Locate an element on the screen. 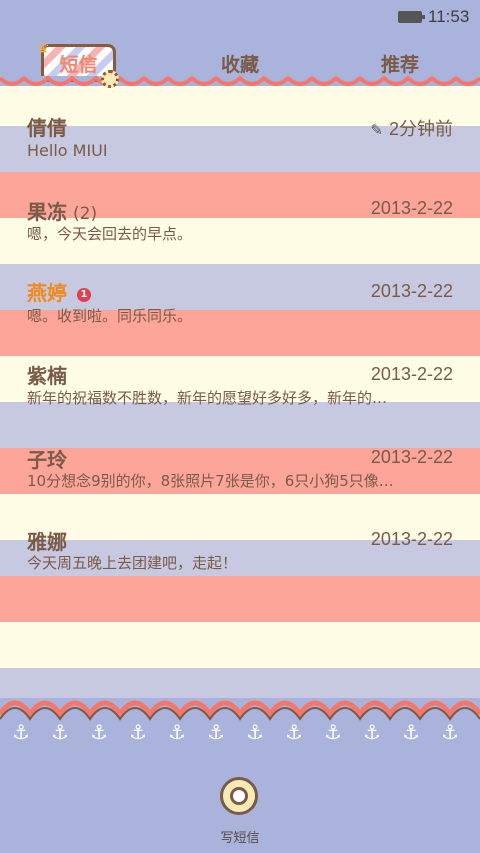 The image size is (480, 853). contact-name: 子玲 is located at coordinates (47, 460).